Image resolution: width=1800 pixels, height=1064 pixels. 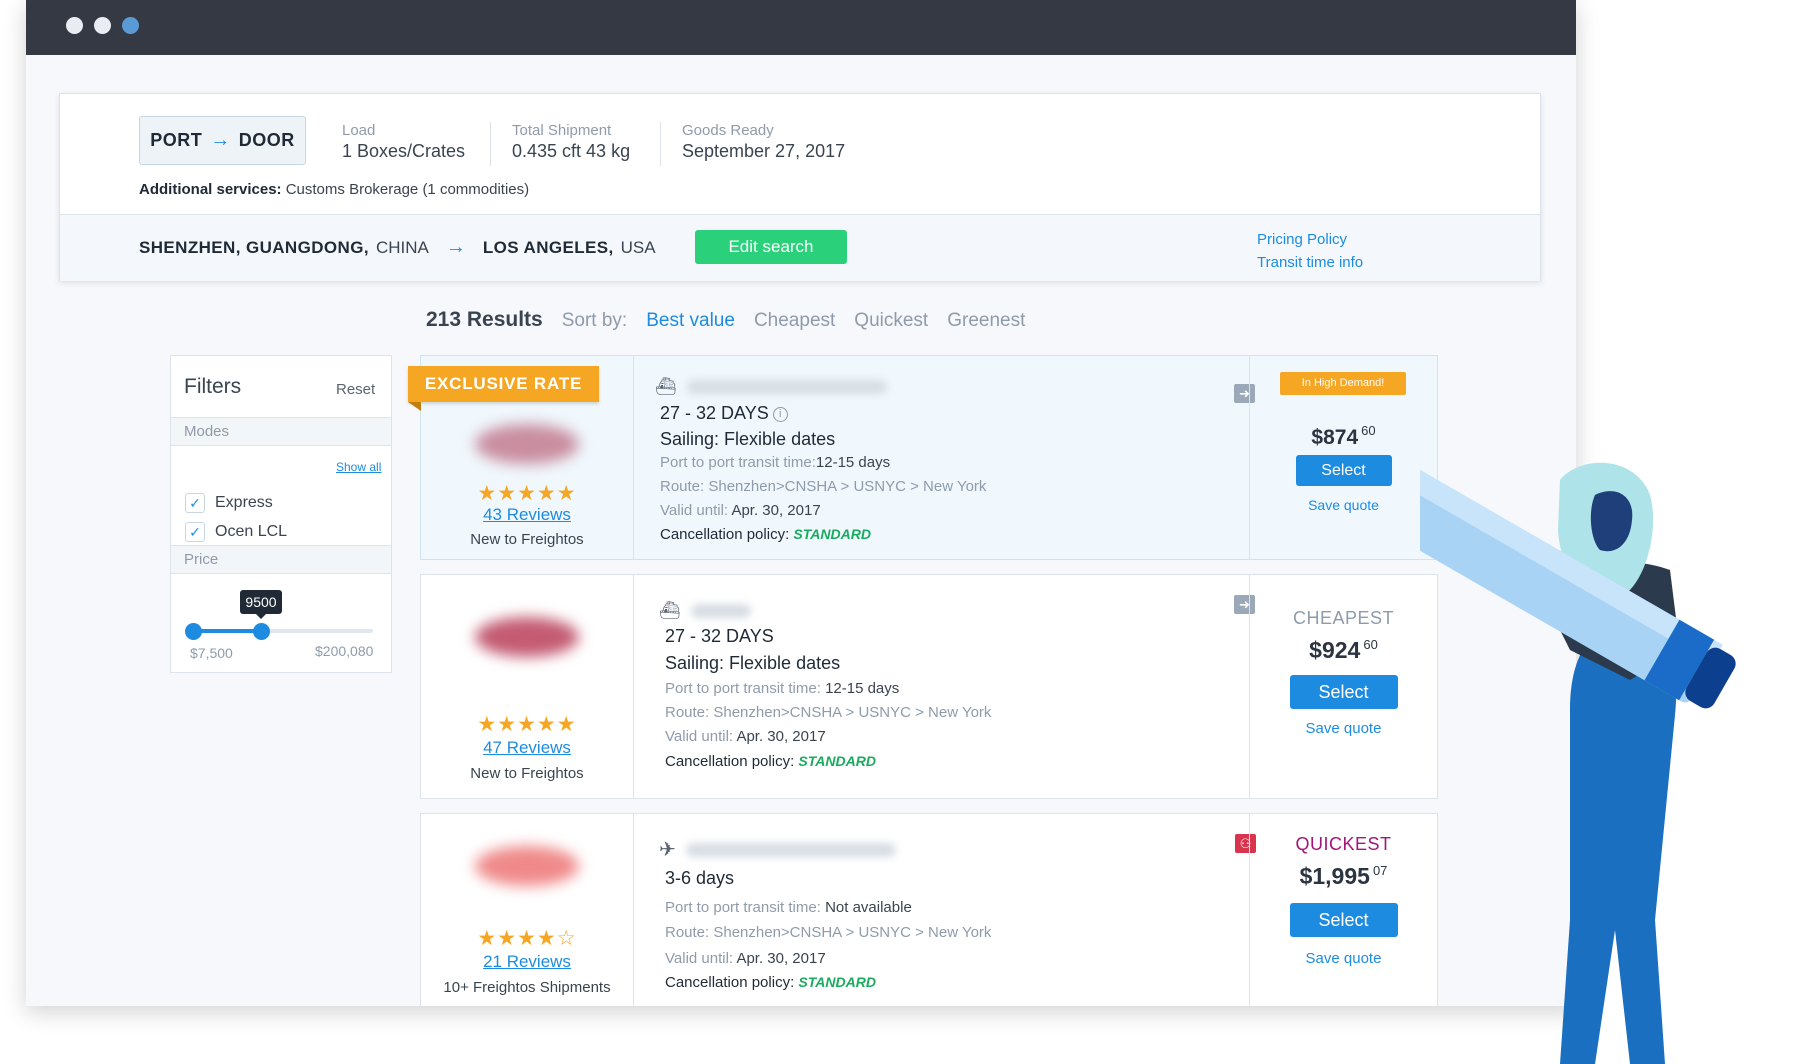 What do you see at coordinates (254, 247) in the screenshot?
I see `origin-city: SHENZHEN, GUANGDONG,` at bounding box center [254, 247].